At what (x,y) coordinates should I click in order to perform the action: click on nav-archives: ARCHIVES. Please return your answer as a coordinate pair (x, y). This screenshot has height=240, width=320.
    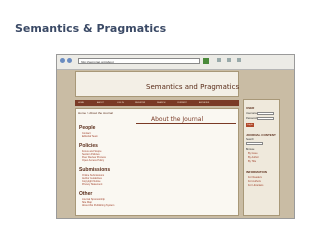
    Looking at the image, I should click on (204, 103).